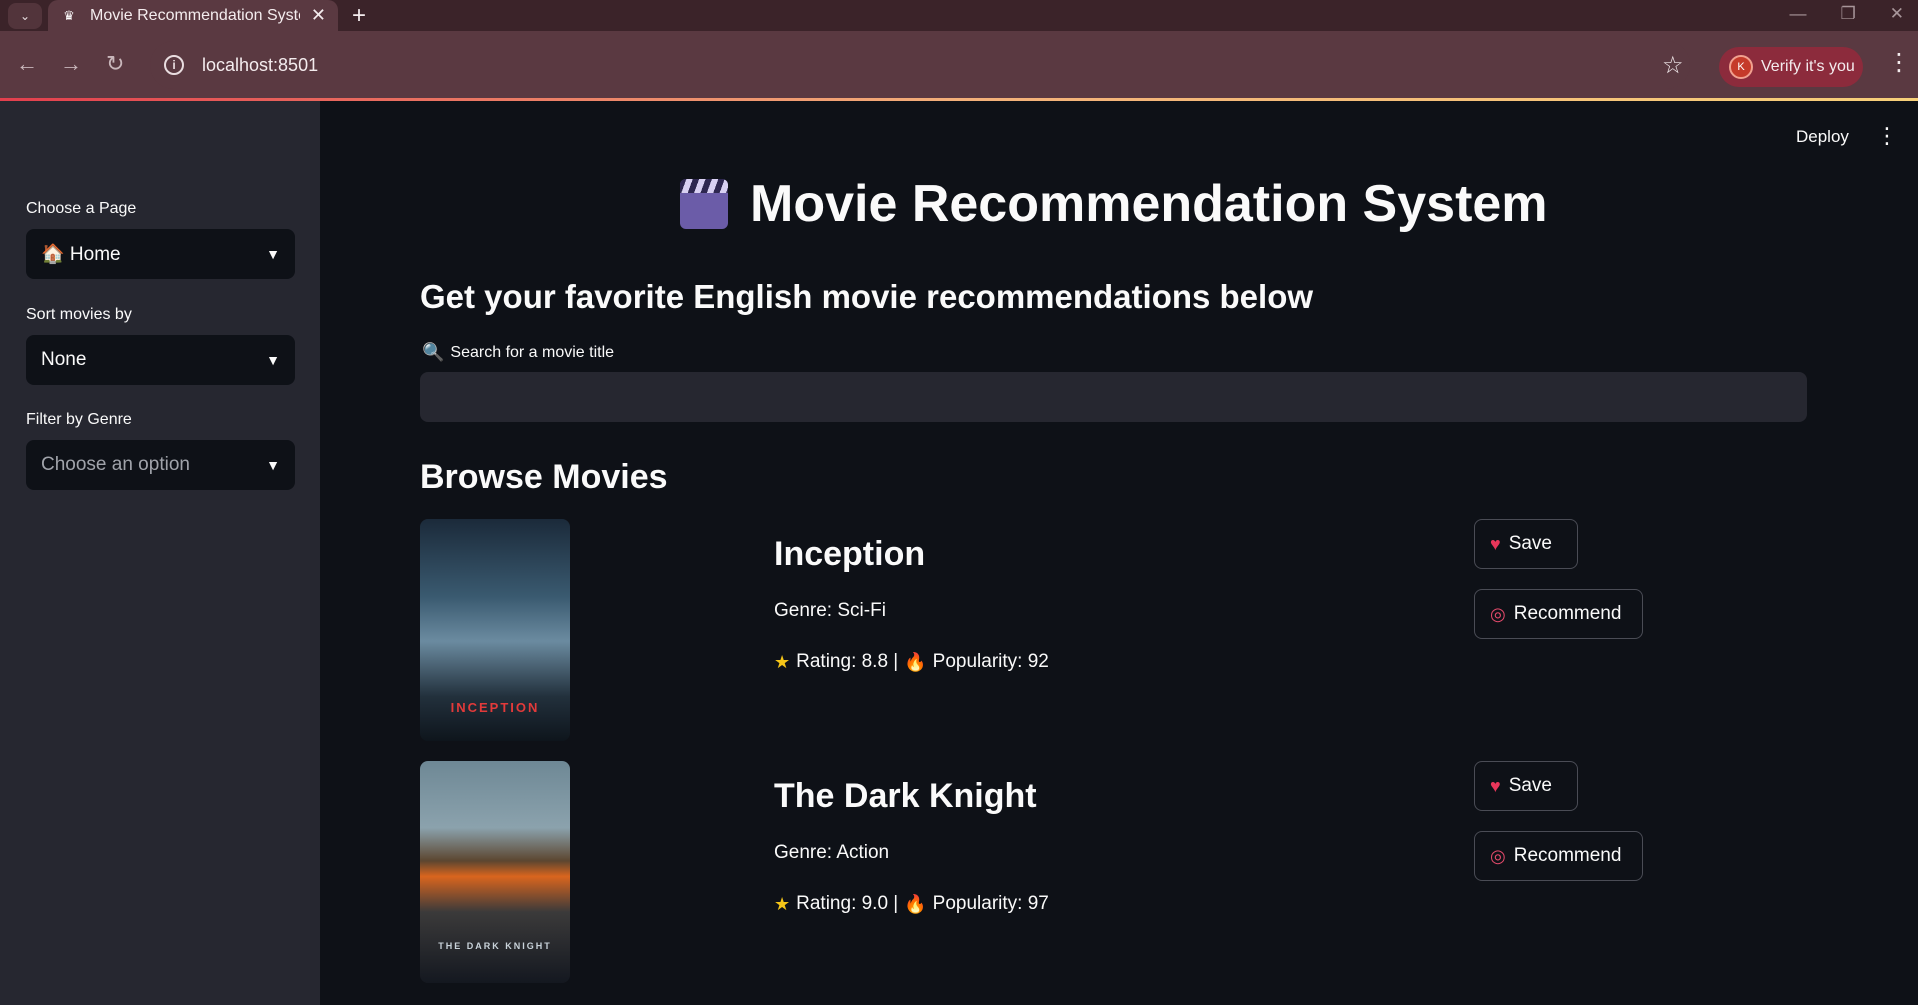 The width and height of the screenshot is (1918, 1005). What do you see at coordinates (318, 15) in the screenshot?
I see `close-icon: ✕` at bounding box center [318, 15].